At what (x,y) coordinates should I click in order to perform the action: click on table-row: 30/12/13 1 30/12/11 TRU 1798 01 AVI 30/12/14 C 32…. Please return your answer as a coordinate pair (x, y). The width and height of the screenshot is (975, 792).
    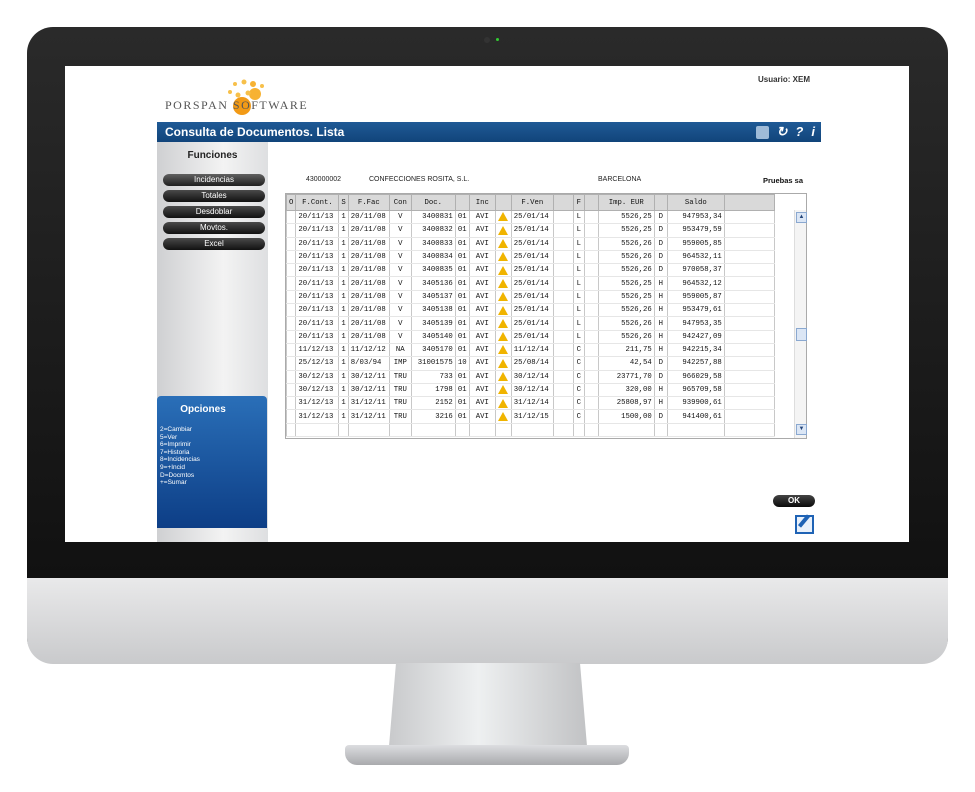
    Looking at the image, I should click on (530, 390).